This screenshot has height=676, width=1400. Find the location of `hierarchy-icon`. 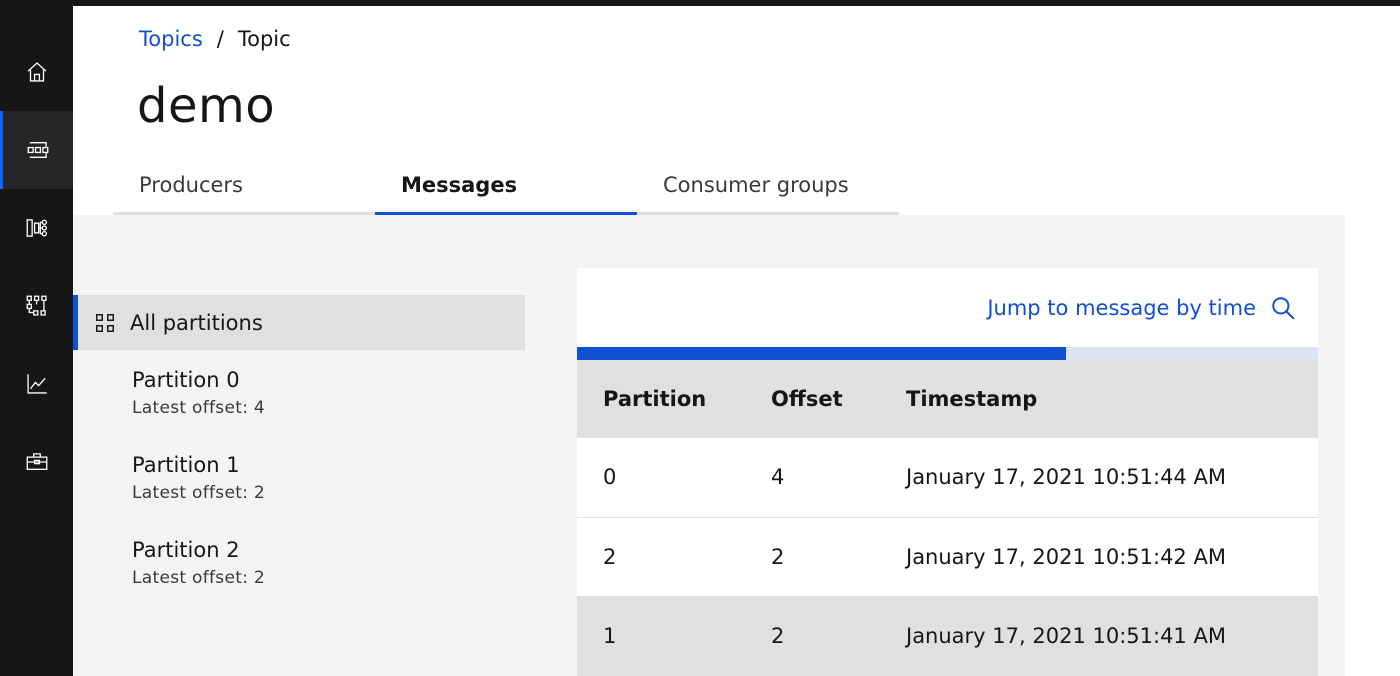

hierarchy-icon is located at coordinates (36, 228).